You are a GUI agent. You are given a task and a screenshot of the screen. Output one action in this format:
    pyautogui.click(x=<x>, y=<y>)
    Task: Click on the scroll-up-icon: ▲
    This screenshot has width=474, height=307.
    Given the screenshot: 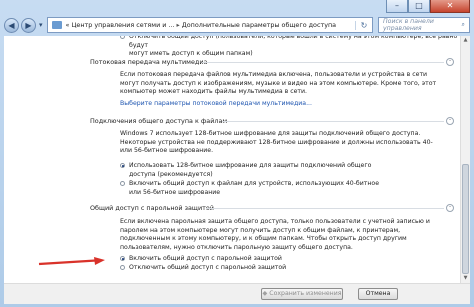 What is the action you would take?
    pyautogui.click(x=465, y=40)
    